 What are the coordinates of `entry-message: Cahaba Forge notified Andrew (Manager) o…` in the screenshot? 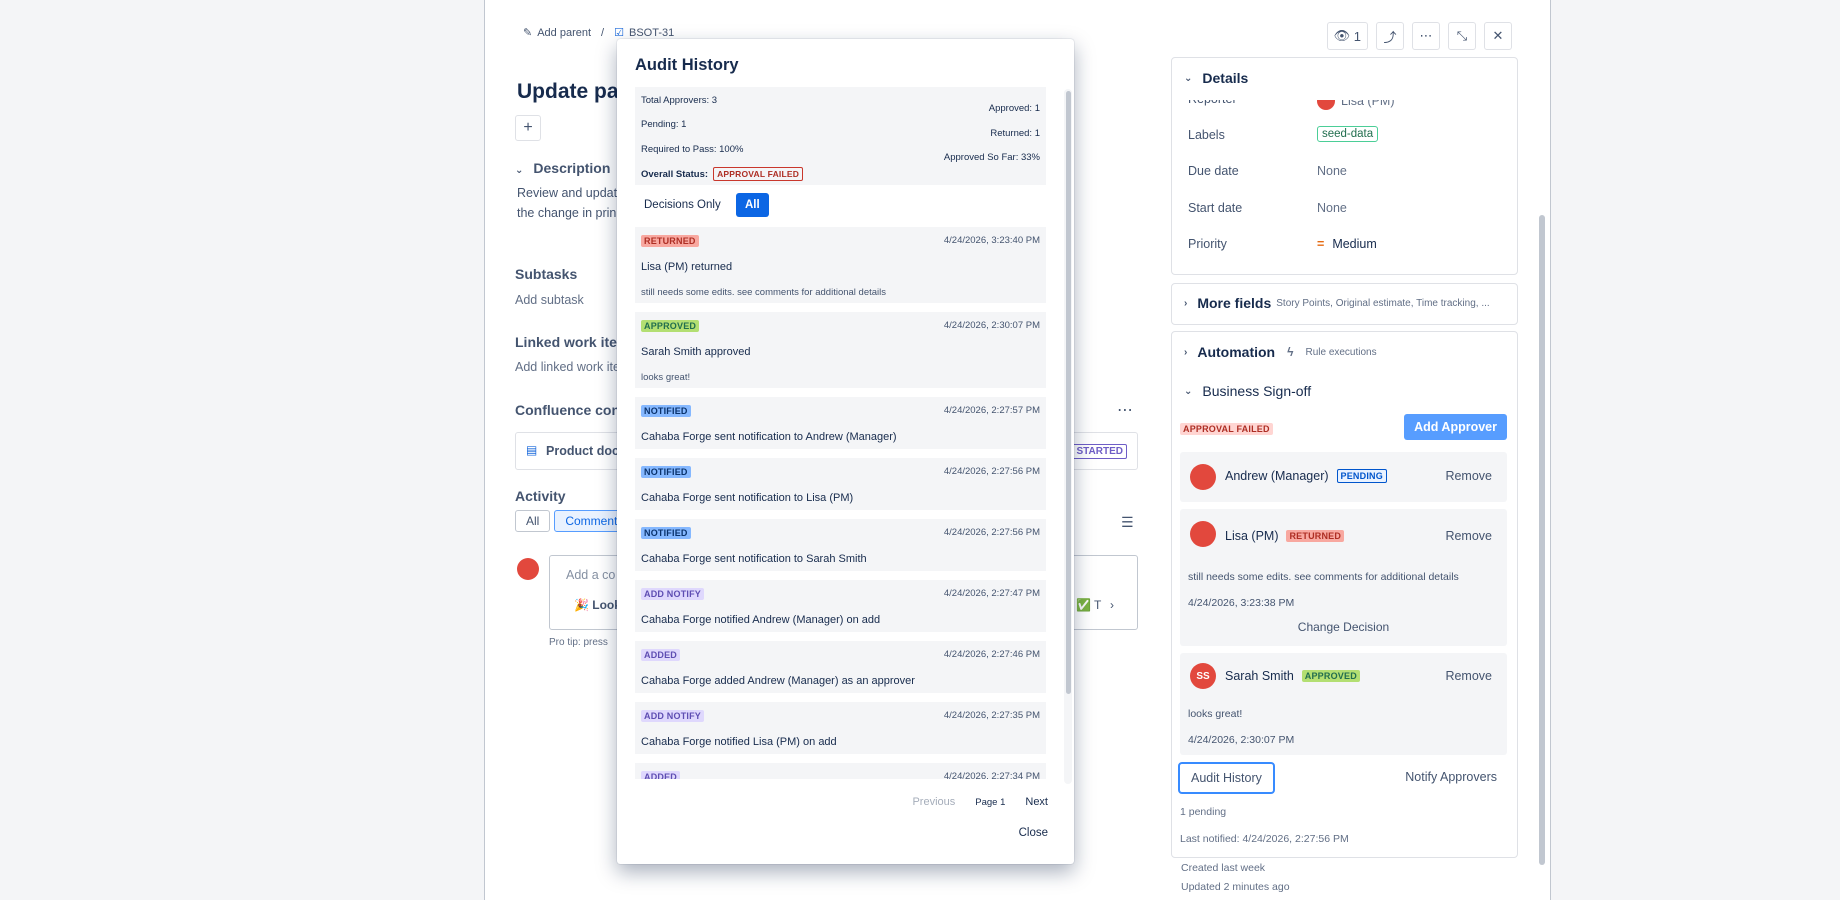 It's located at (761, 620).